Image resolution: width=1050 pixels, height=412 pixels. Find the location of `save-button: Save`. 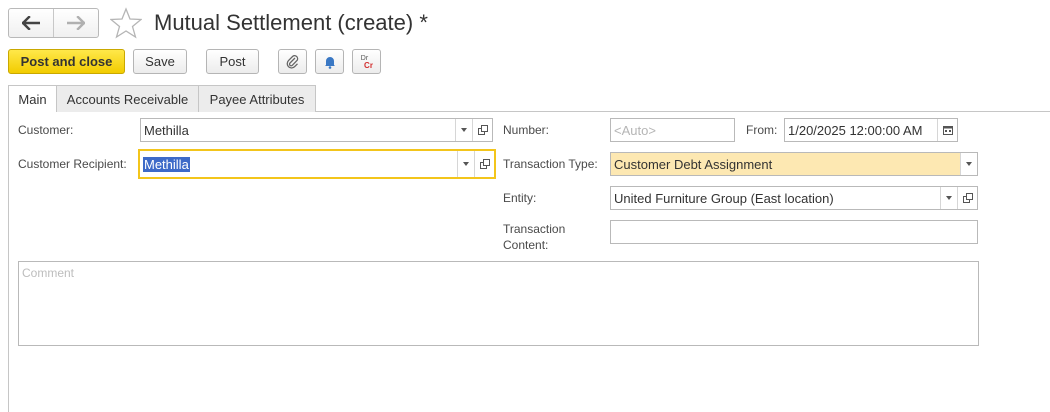

save-button: Save is located at coordinates (160, 61).